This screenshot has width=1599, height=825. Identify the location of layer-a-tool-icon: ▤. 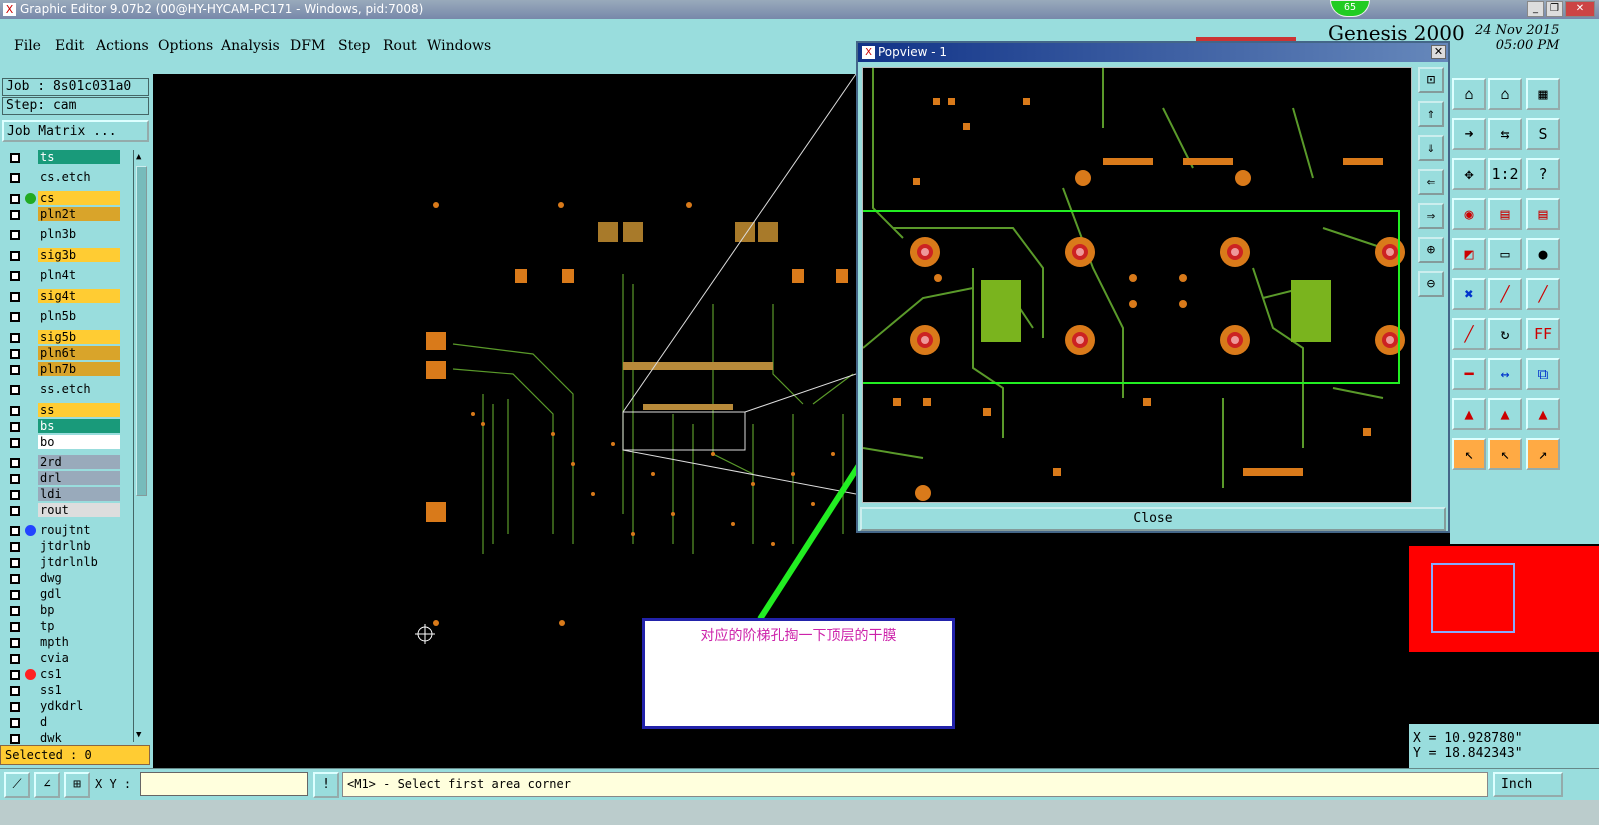
(1505, 214).